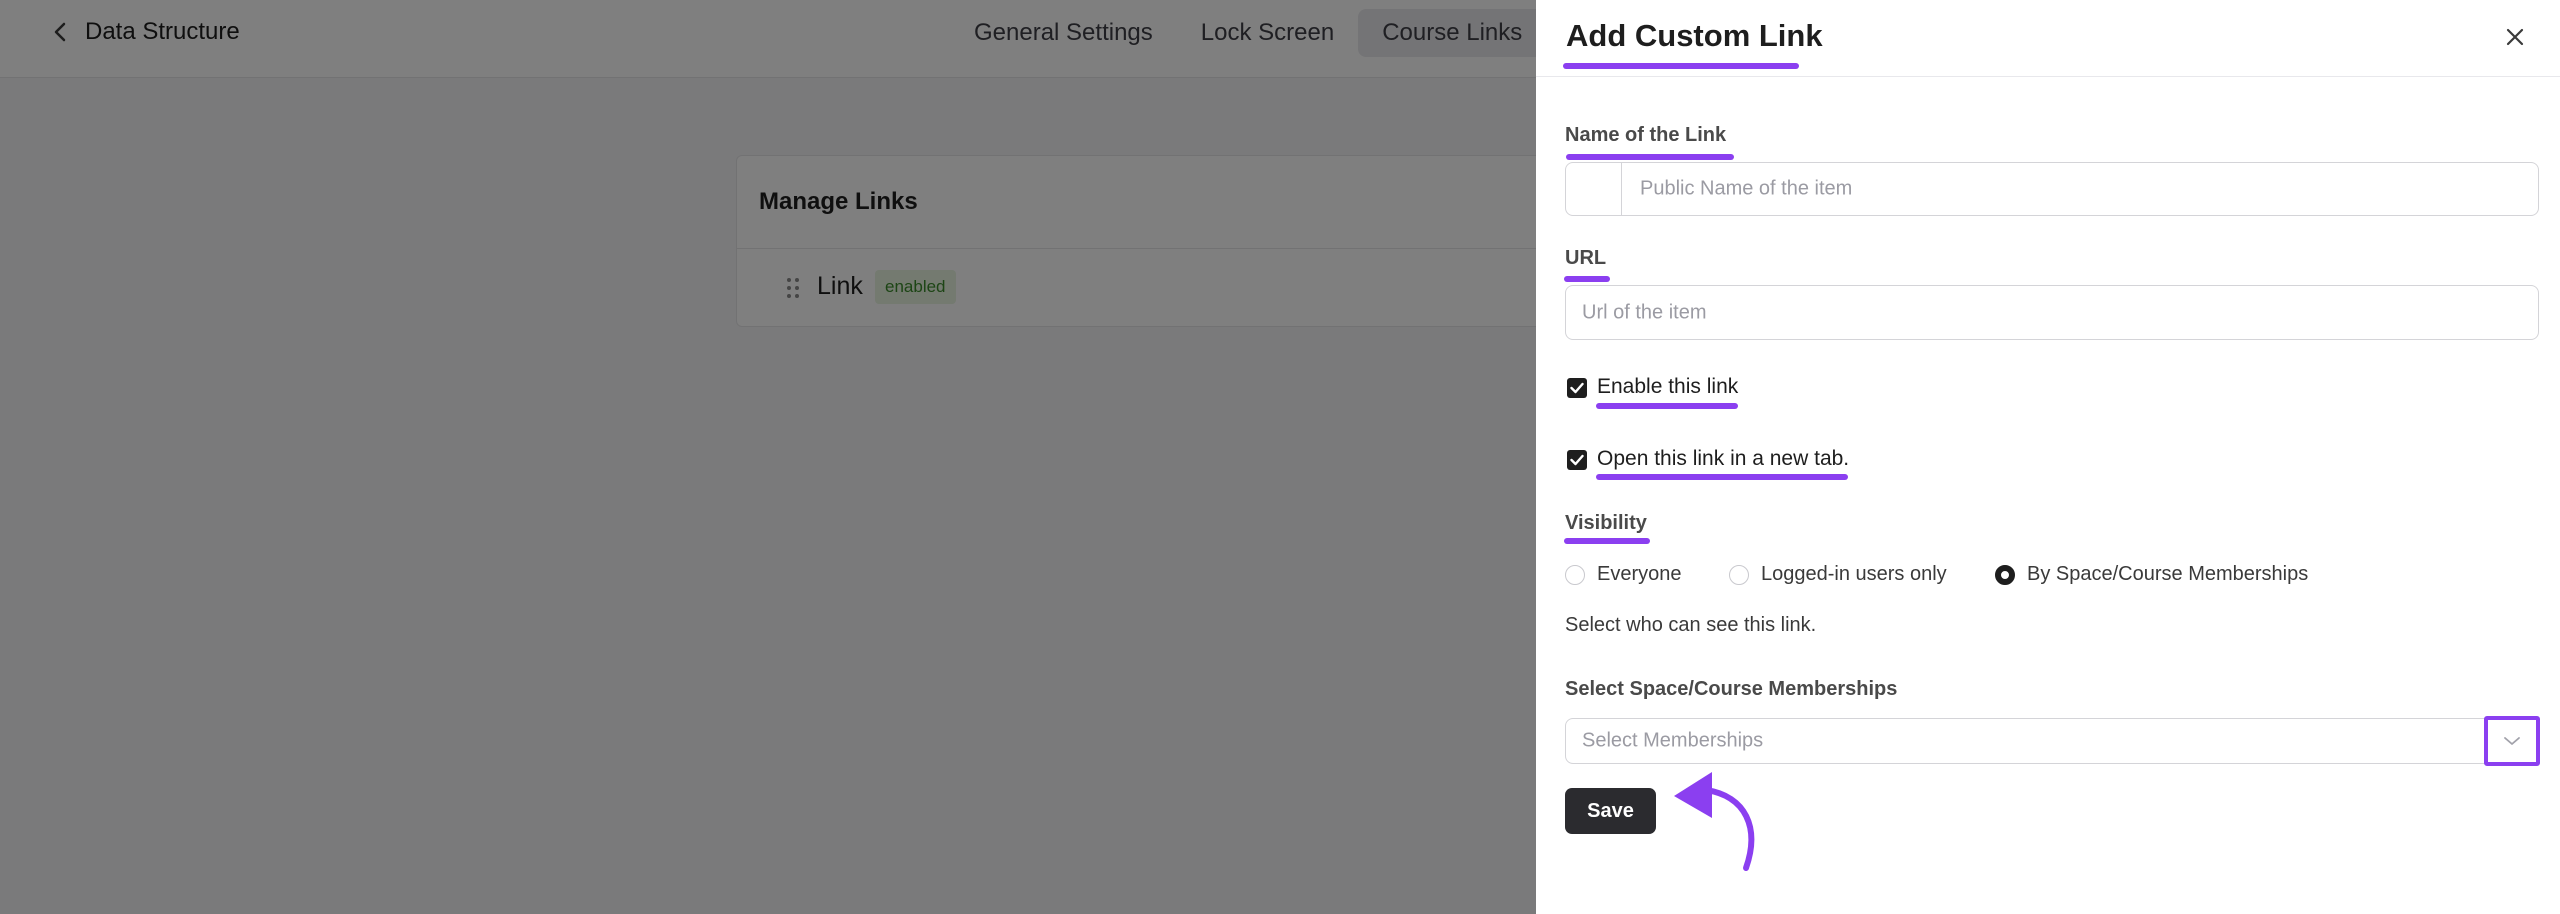 Image resolution: width=2560 pixels, height=914 pixels. What do you see at coordinates (1722, 477) in the screenshot?
I see `newtab-label-highlight` at bounding box center [1722, 477].